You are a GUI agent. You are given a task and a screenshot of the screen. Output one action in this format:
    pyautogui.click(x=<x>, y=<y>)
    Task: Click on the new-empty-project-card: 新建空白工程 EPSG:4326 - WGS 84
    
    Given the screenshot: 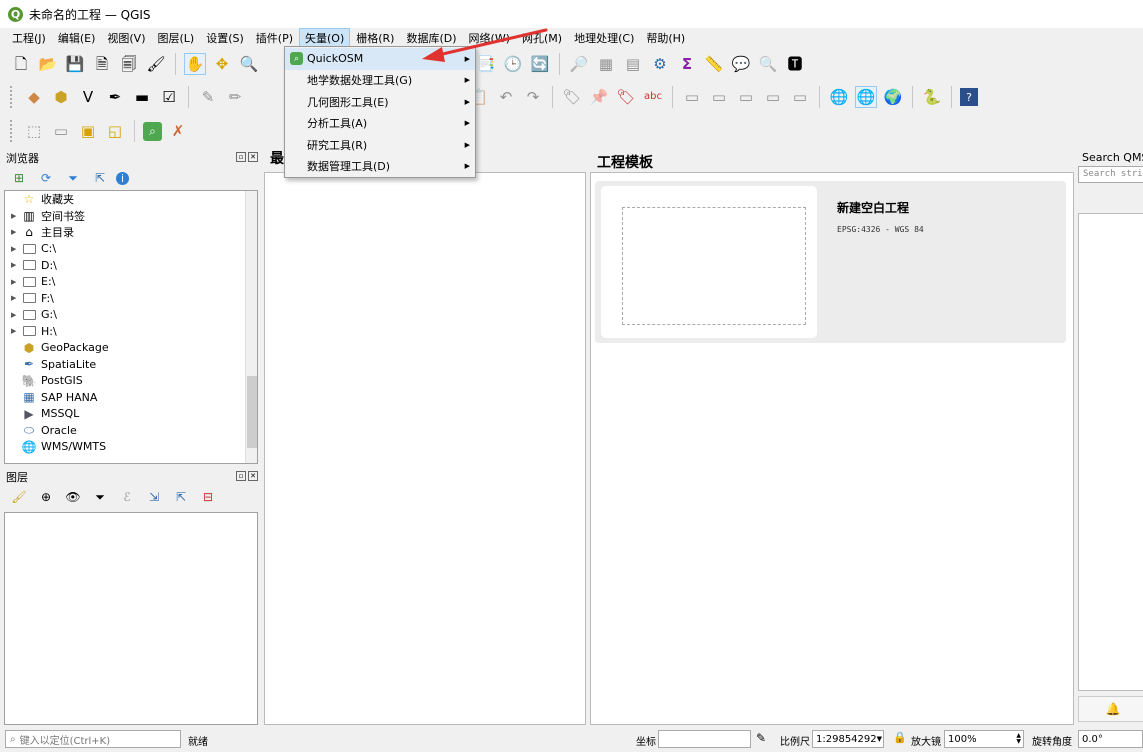 What is the action you would take?
    pyautogui.click(x=830, y=262)
    